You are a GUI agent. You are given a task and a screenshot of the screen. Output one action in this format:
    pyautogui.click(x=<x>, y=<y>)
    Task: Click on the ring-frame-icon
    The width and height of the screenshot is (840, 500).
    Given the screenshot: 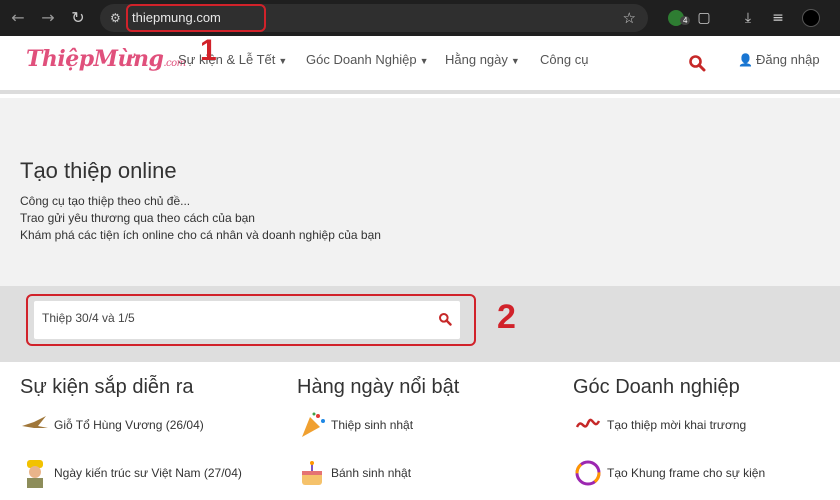 What is the action you would take?
    pyautogui.click(x=588, y=473)
    